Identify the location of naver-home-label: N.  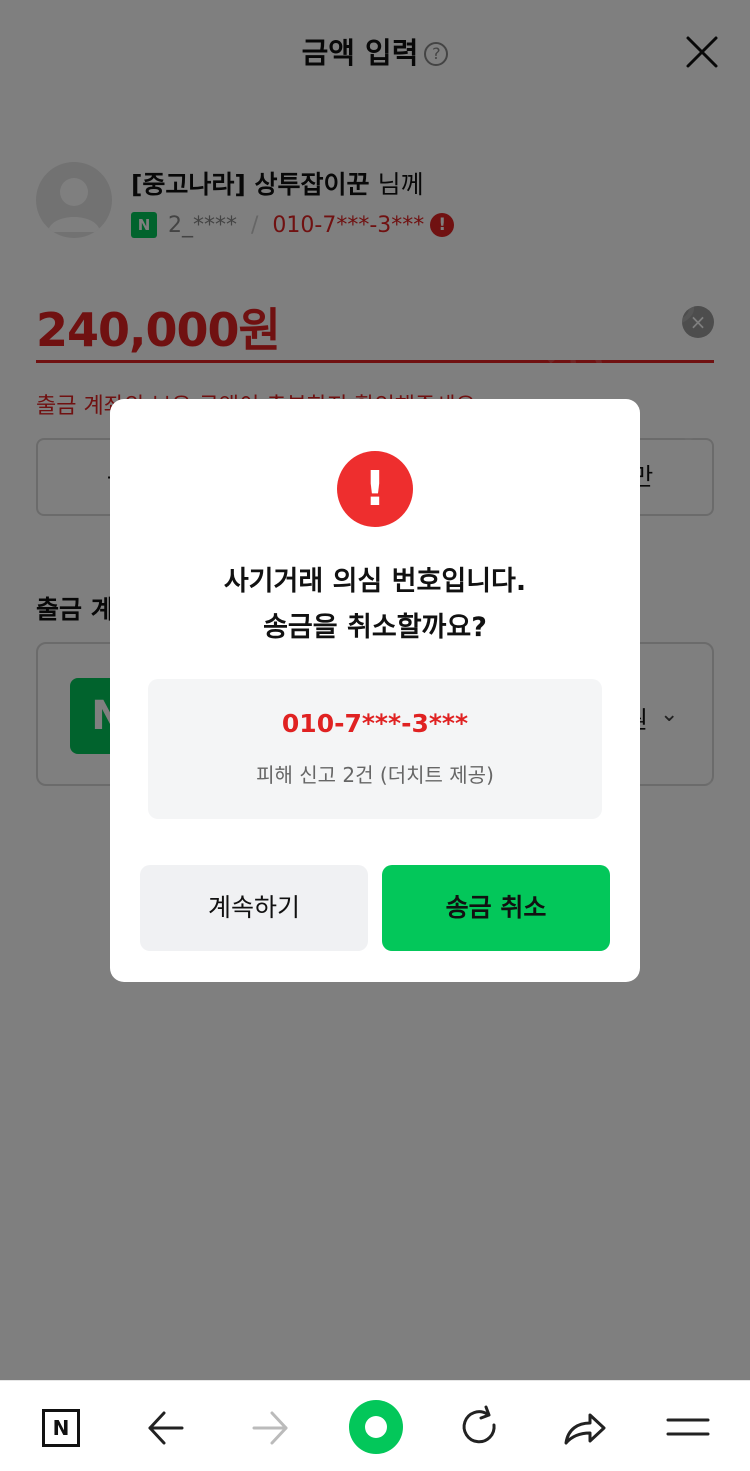
(61, 1428).